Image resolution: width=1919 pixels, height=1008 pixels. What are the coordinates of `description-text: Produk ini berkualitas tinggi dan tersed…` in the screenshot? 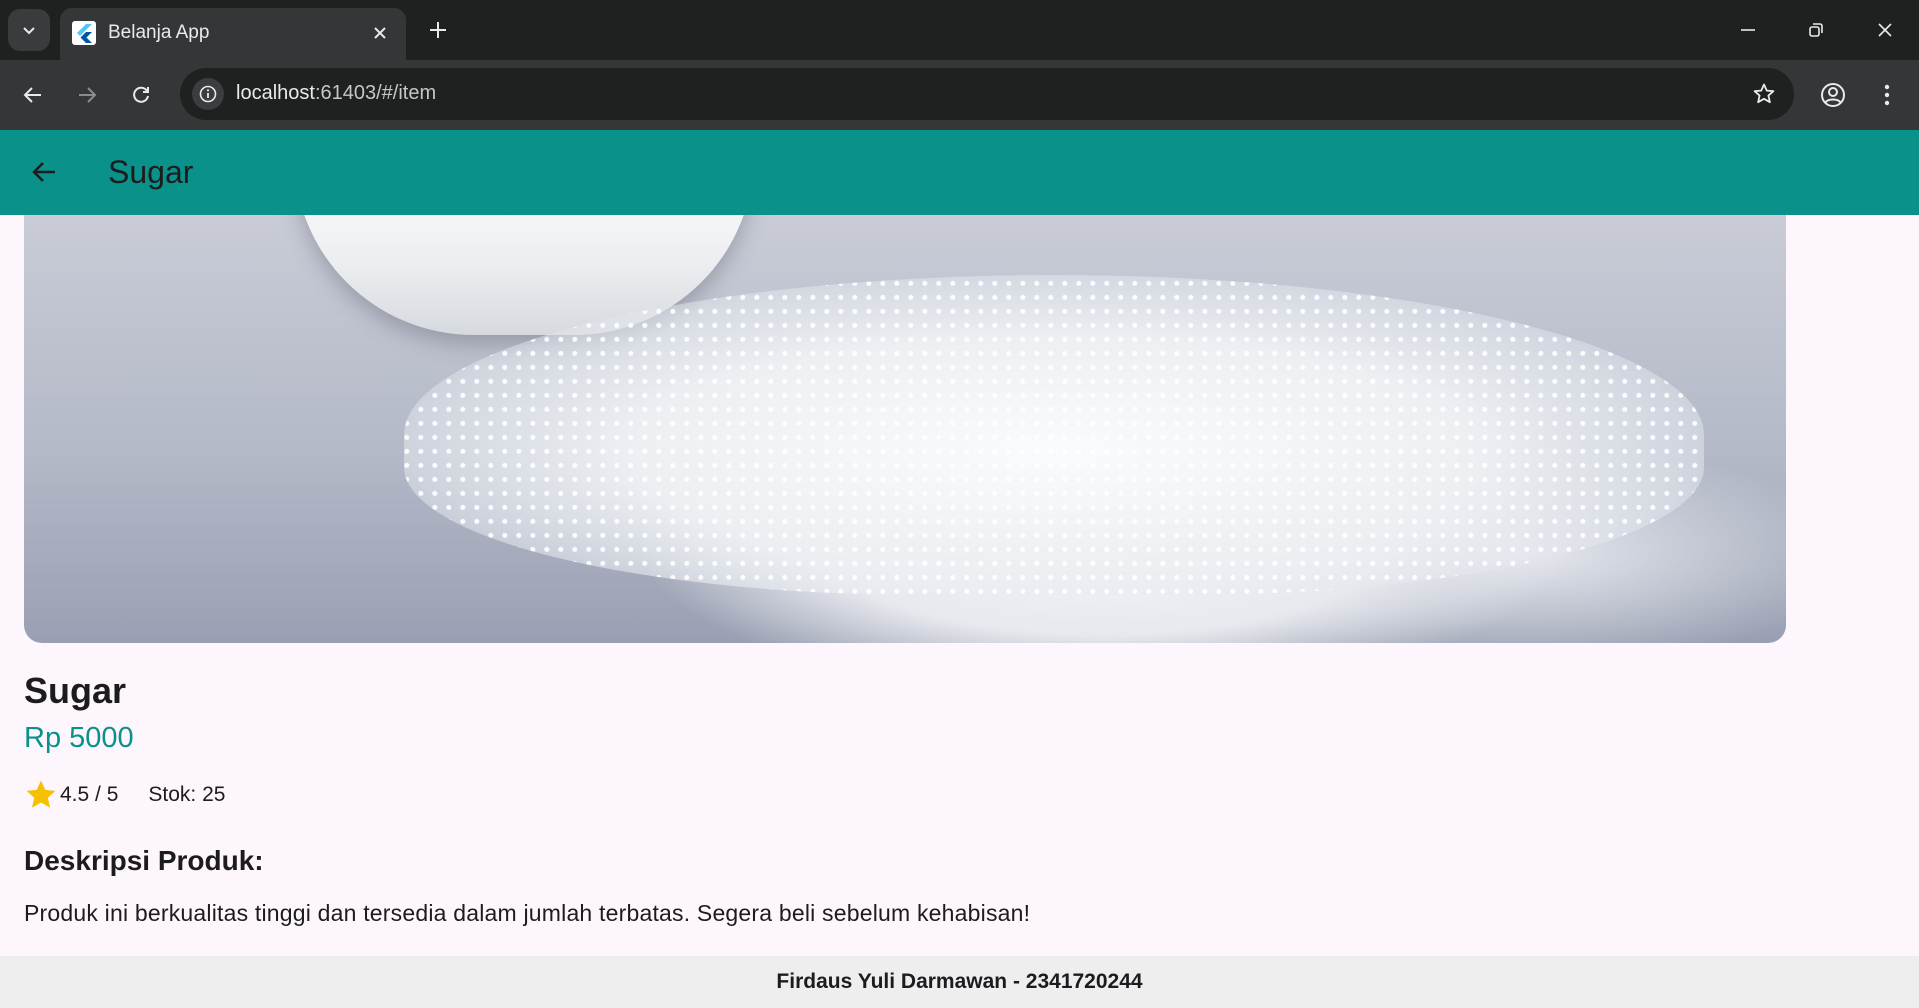 It's located at (527, 913).